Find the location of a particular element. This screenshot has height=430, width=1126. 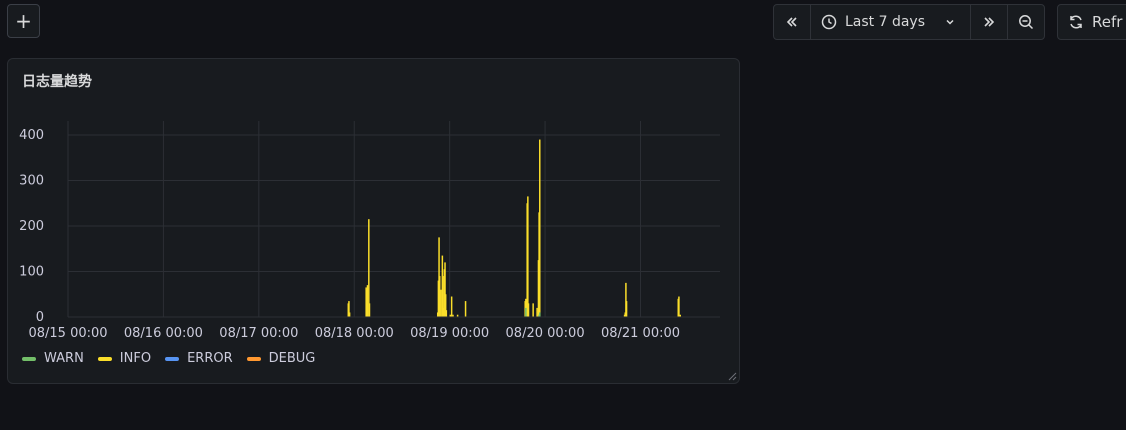

y-tick-label: 400 is located at coordinates (31, 135).